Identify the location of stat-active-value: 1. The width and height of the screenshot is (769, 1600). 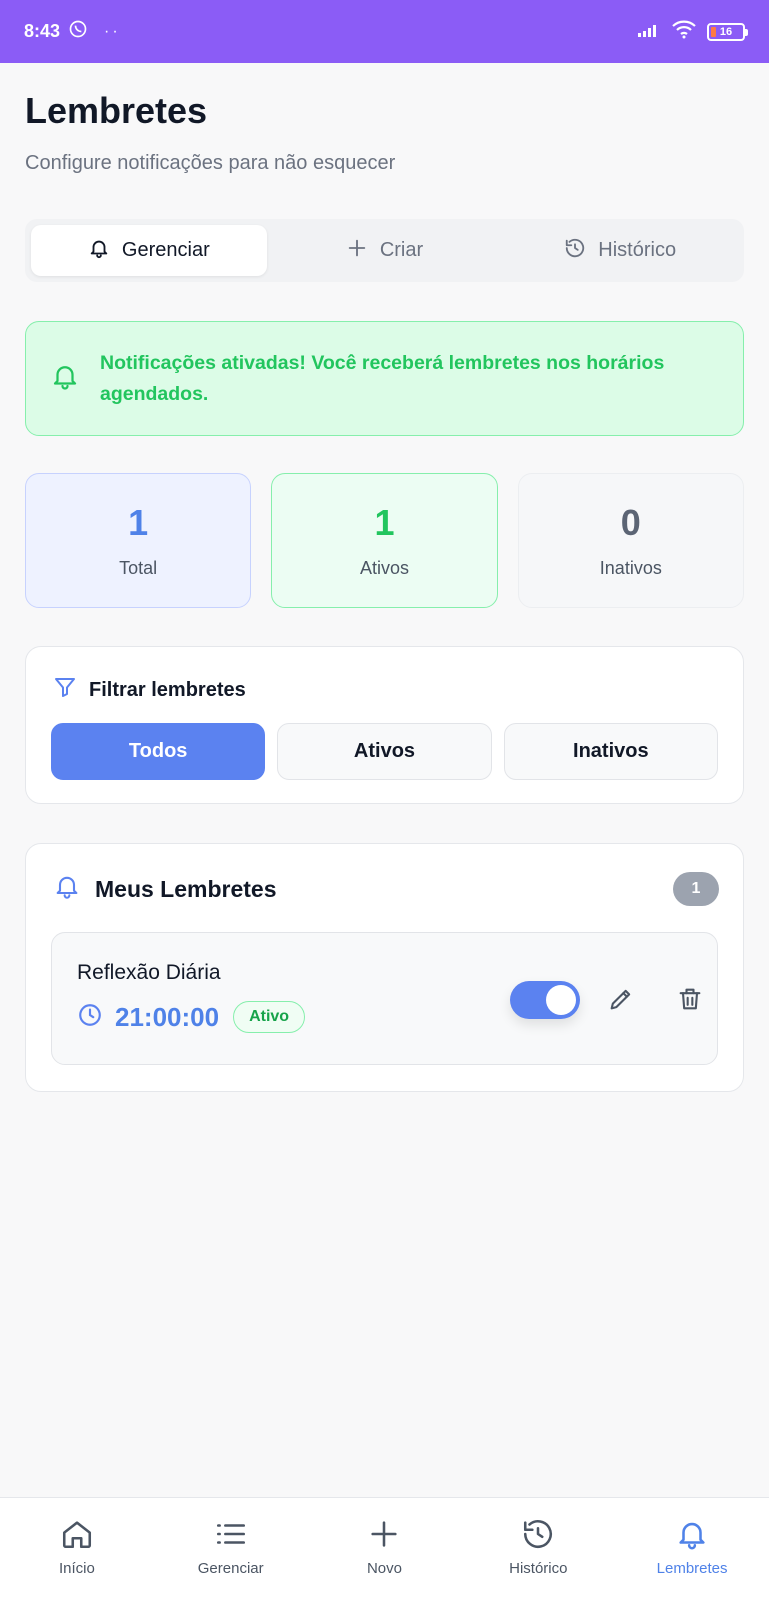
(384, 522).